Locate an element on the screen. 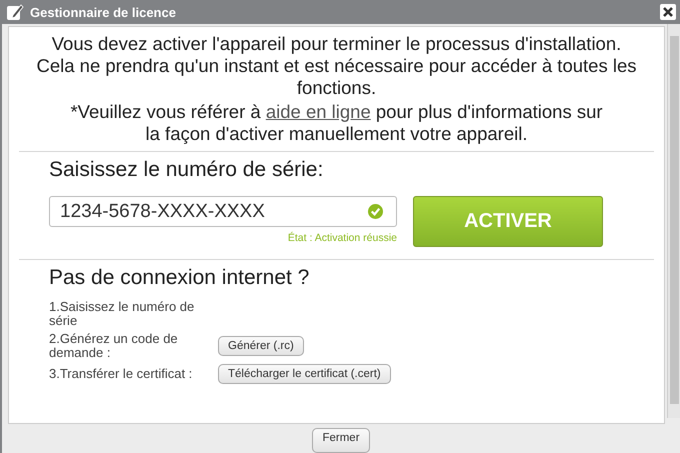 The height and width of the screenshot is (453, 680). intro-text: Cela ne prendra qu'un instant et est nécessaire pour accéder à toutes les fonctions. is located at coordinates (336, 77).